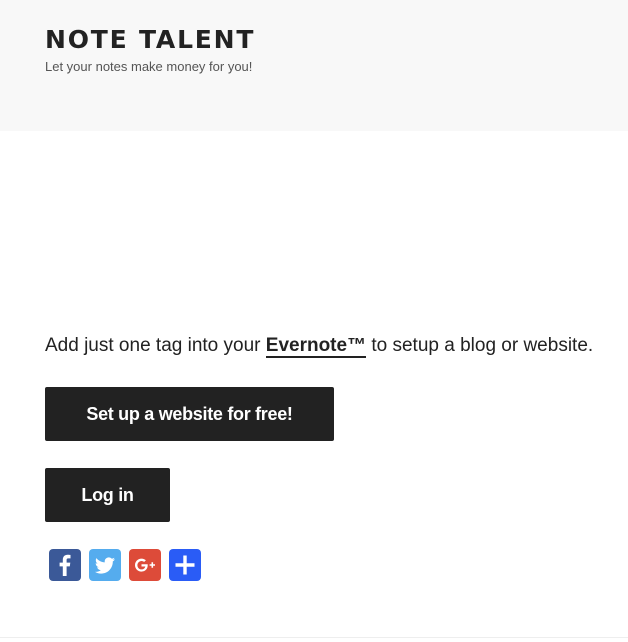 This screenshot has height=642, width=628. I want to click on twitter-icon, so click(104, 565).